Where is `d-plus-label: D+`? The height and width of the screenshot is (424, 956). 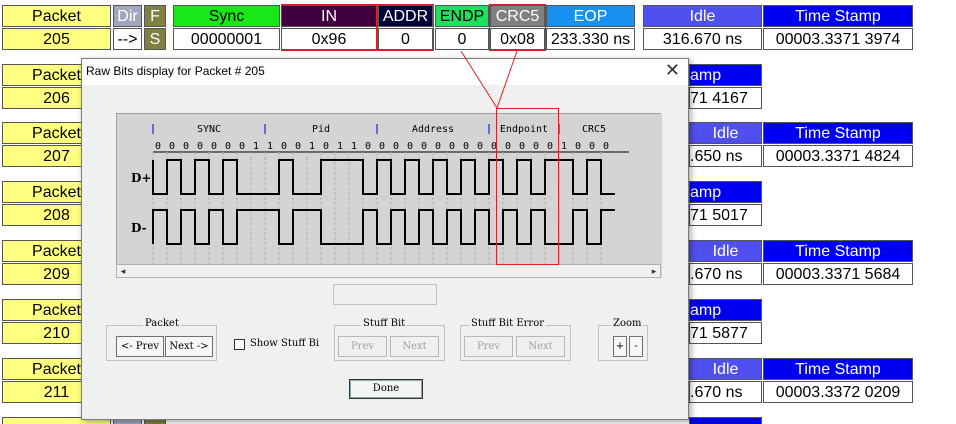 d-plus-label: D+ is located at coordinates (141, 178).